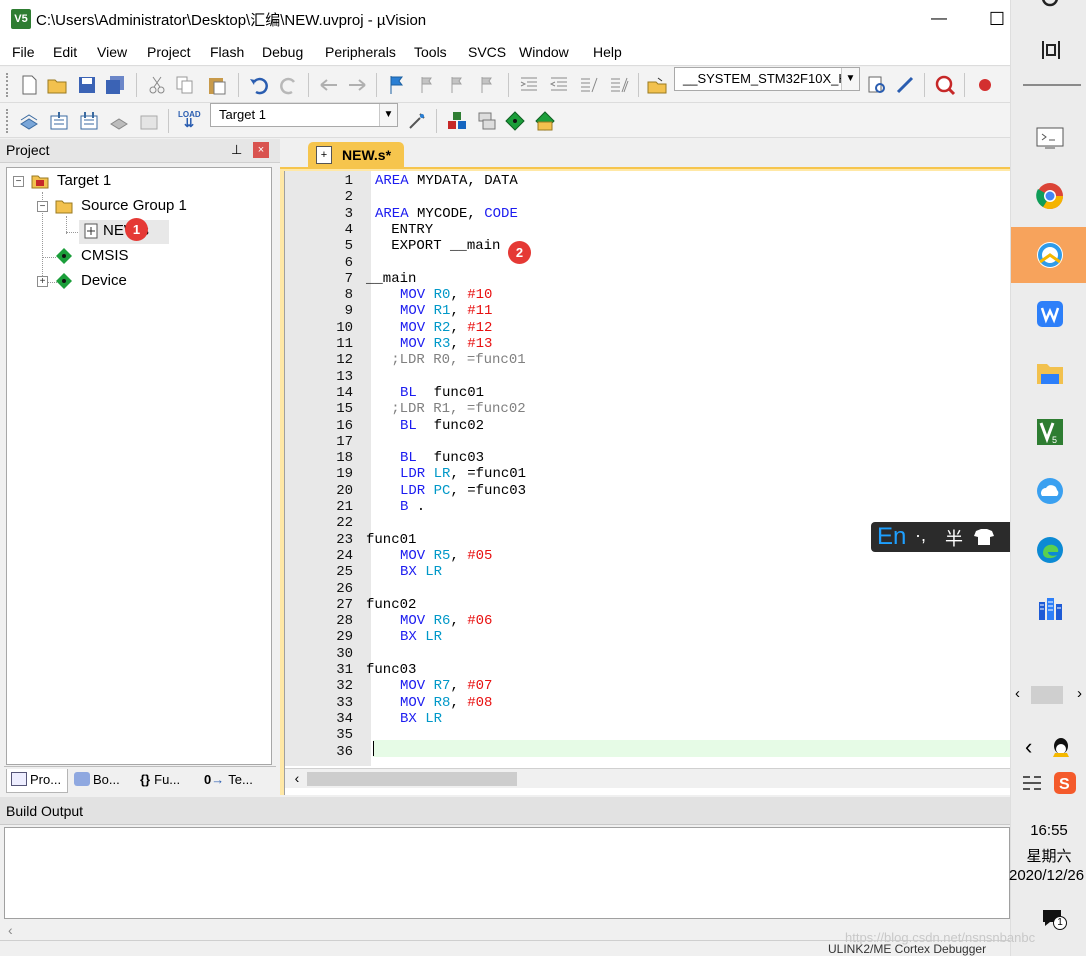 The height and width of the screenshot is (956, 1086). What do you see at coordinates (236, 150) in the screenshot?
I see `pin-icon: ⊥` at bounding box center [236, 150].